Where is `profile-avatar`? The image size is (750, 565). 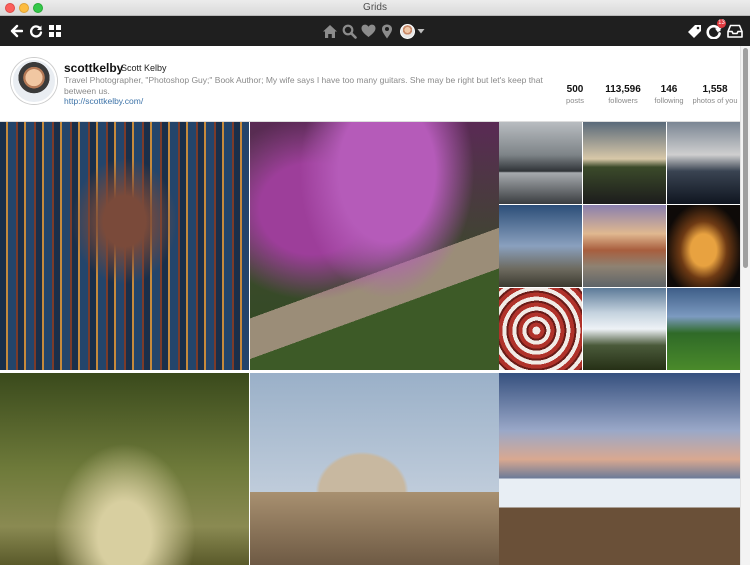
profile-avatar is located at coordinates (34, 81).